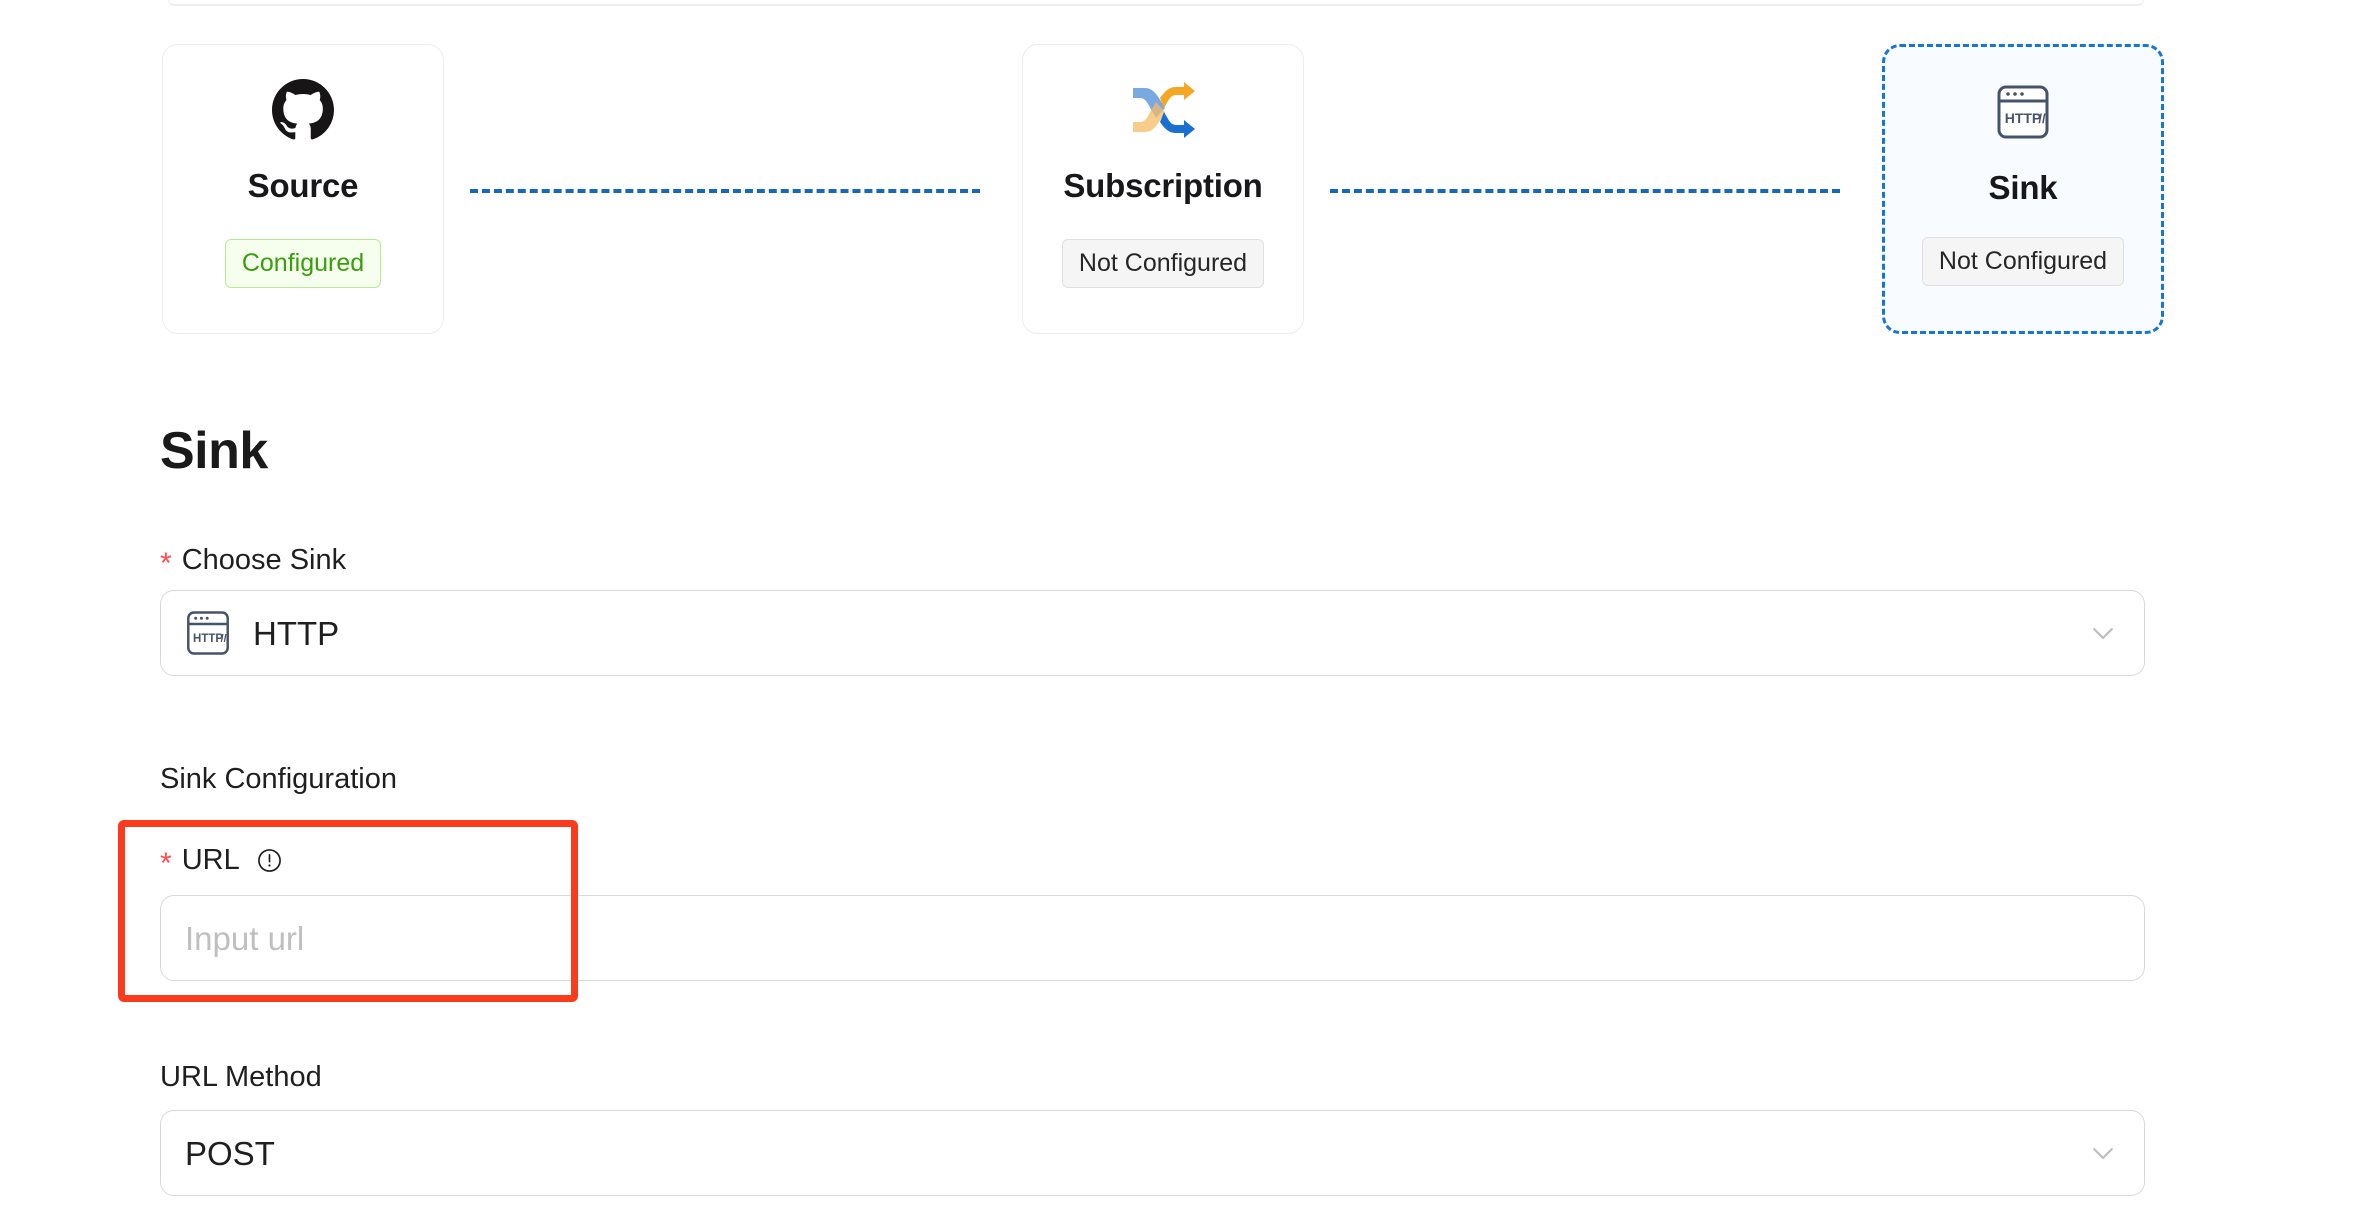  I want to click on step-card-subscription: Subscription Not Configured, so click(1163, 189).